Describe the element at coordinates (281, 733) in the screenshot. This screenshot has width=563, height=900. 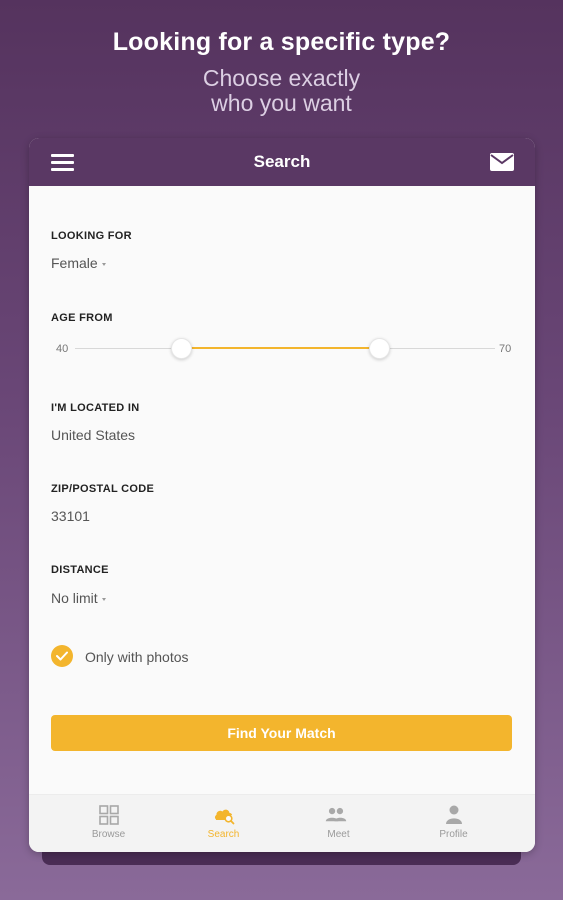
I see `find-match-button: Find Your Match` at that location.